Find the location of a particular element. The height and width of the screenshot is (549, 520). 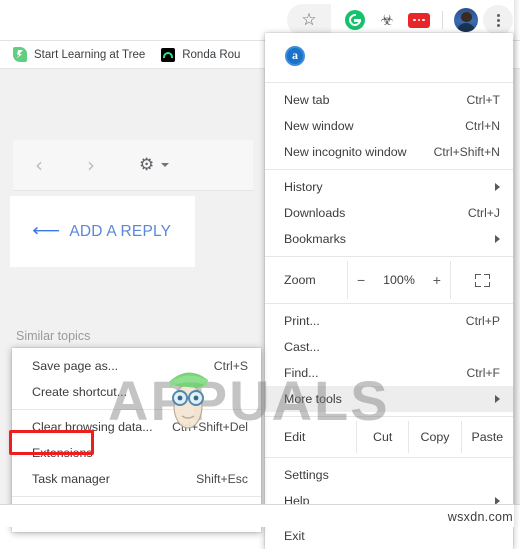

menu-item-label: Bookmarks is located at coordinates (315, 239).